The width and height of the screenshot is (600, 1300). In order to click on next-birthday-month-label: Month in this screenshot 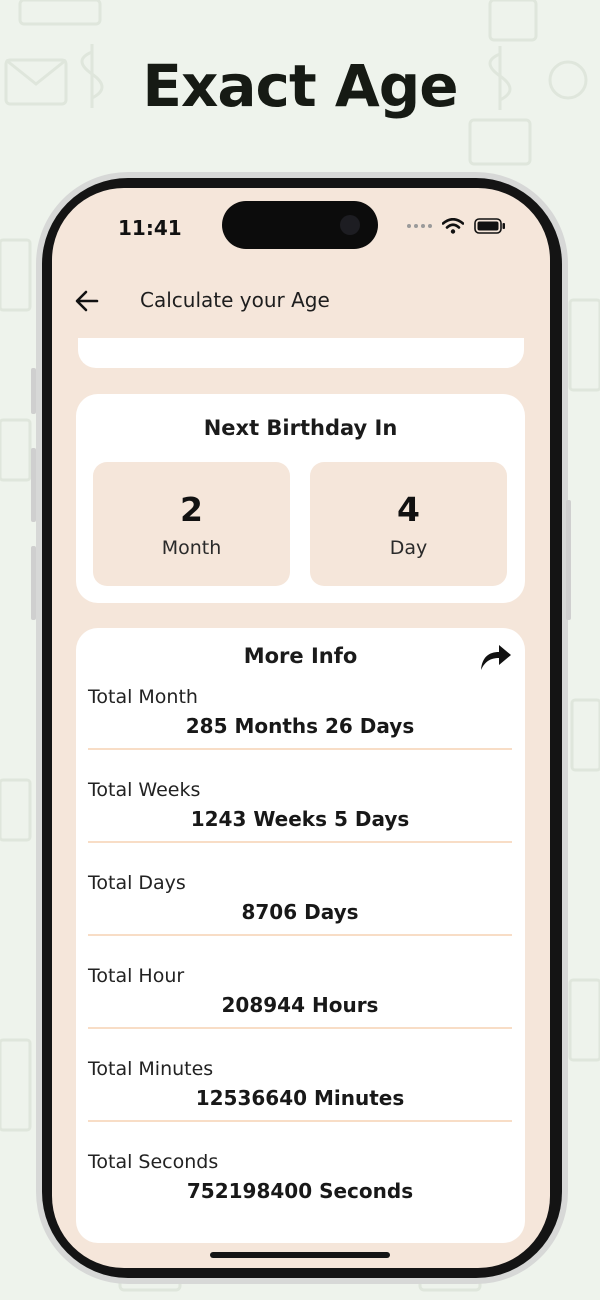, I will do `click(191, 548)`.